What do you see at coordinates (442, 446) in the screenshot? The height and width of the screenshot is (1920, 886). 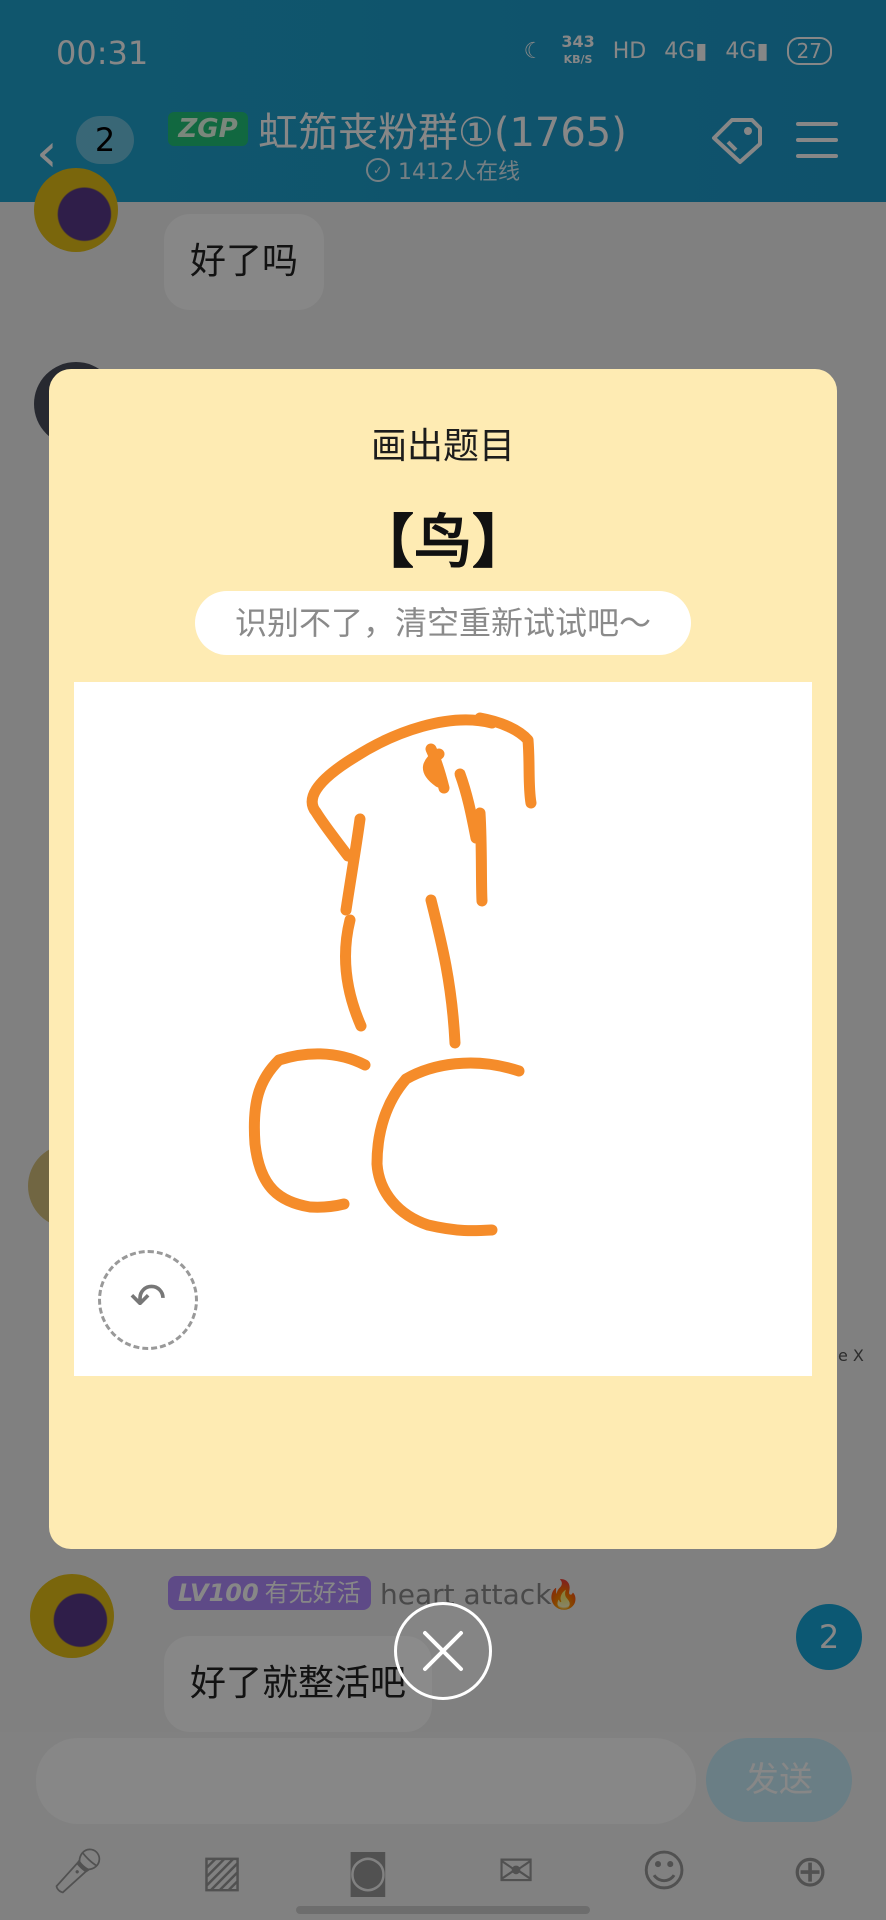 I see `modal-title: 画出题目` at bounding box center [442, 446].